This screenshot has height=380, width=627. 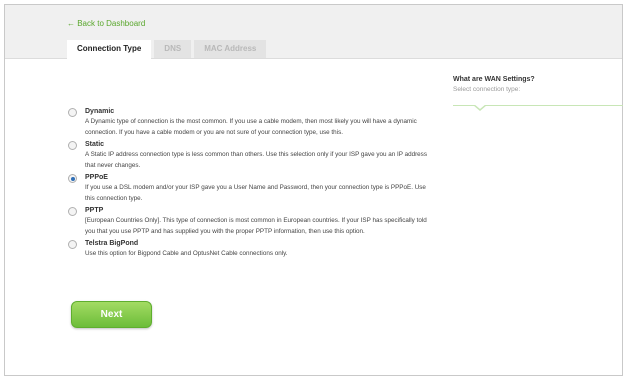 I want to click on option-title: Dynamic, so click(x=100, y=111).